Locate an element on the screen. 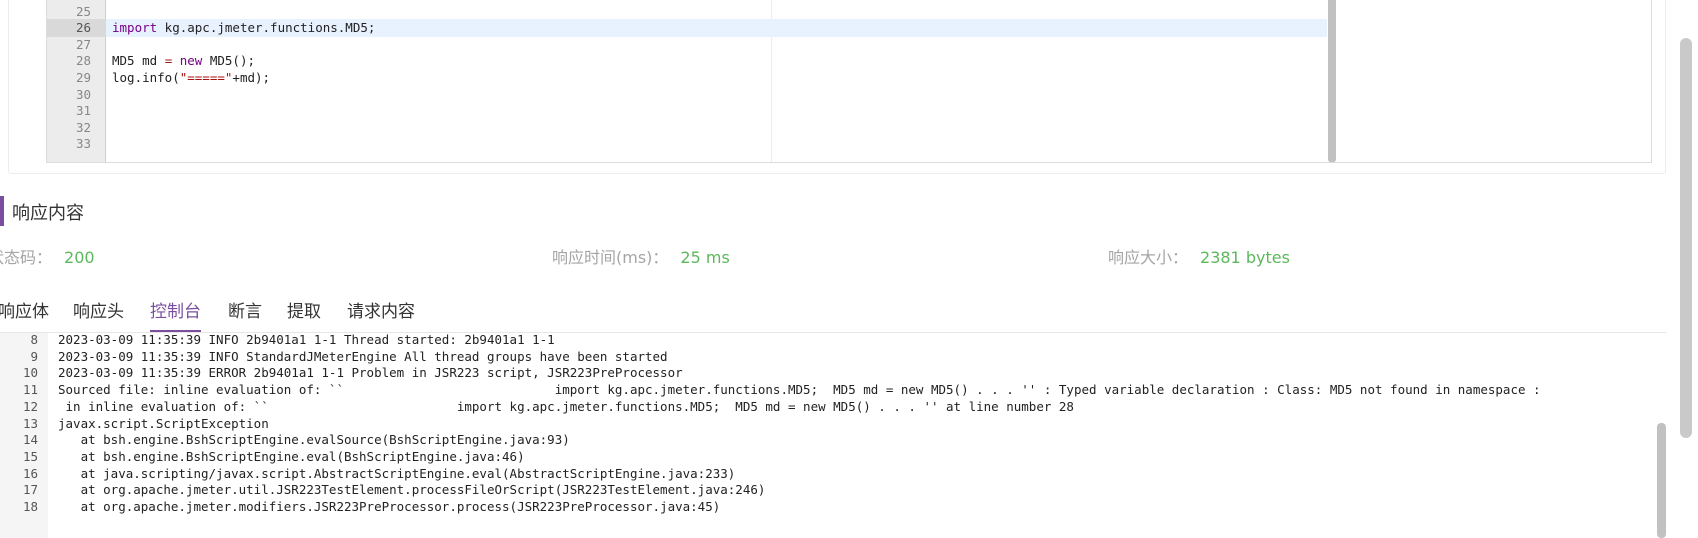 This screenshot has height=538, width=1698. status-code: 状态码： 200 is located at coordinates (47, 256).